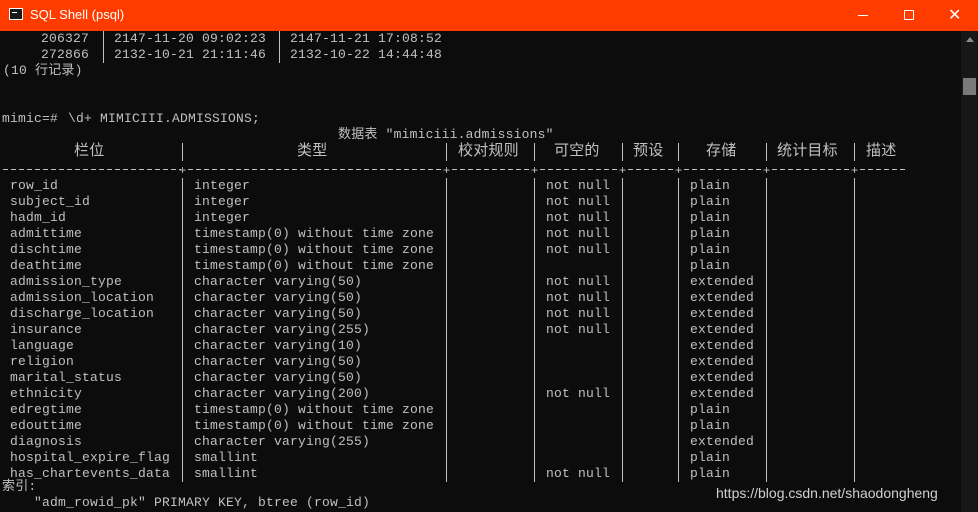 The image size is (978, 512). What do you see at coordinates (90, 457) in the screenshot?
I see `cell-column-name: hospital_expire_flag` at bounding box center [90, 457].